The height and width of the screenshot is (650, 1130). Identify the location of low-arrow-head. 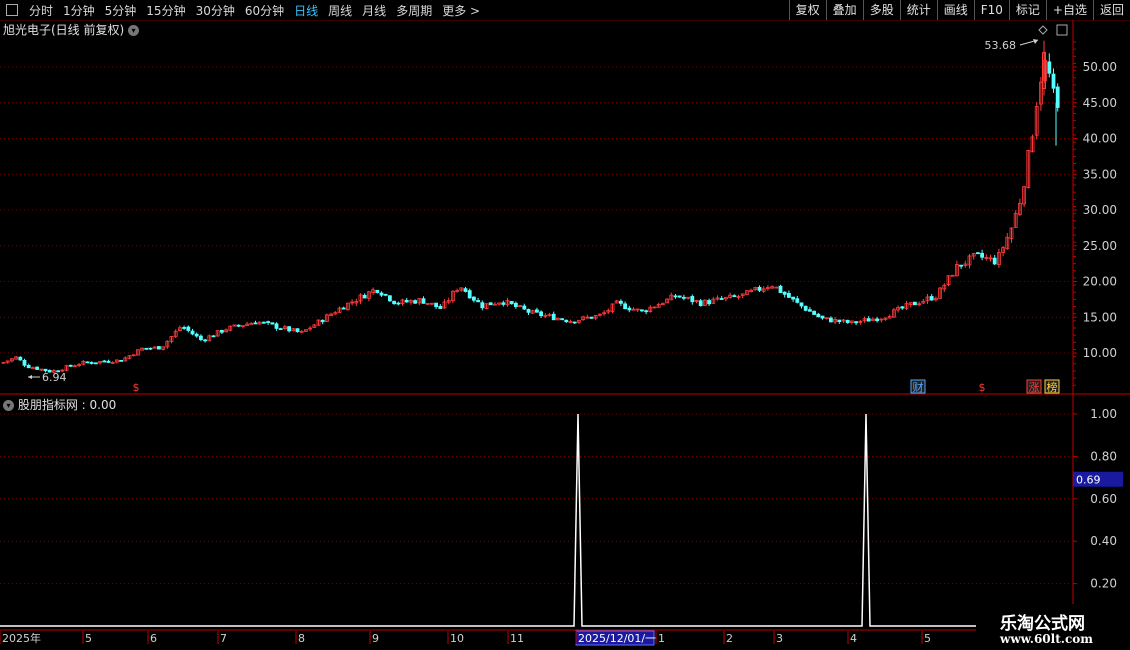
(30, 377).